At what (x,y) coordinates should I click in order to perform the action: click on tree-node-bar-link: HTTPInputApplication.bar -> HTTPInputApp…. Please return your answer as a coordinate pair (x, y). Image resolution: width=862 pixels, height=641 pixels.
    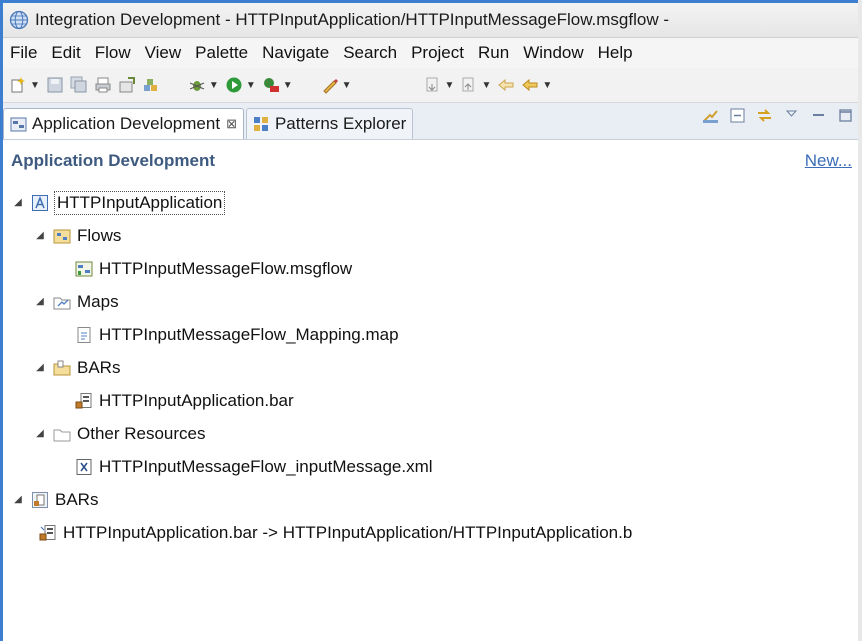
    Looking at the image, I should click on (430, 532).